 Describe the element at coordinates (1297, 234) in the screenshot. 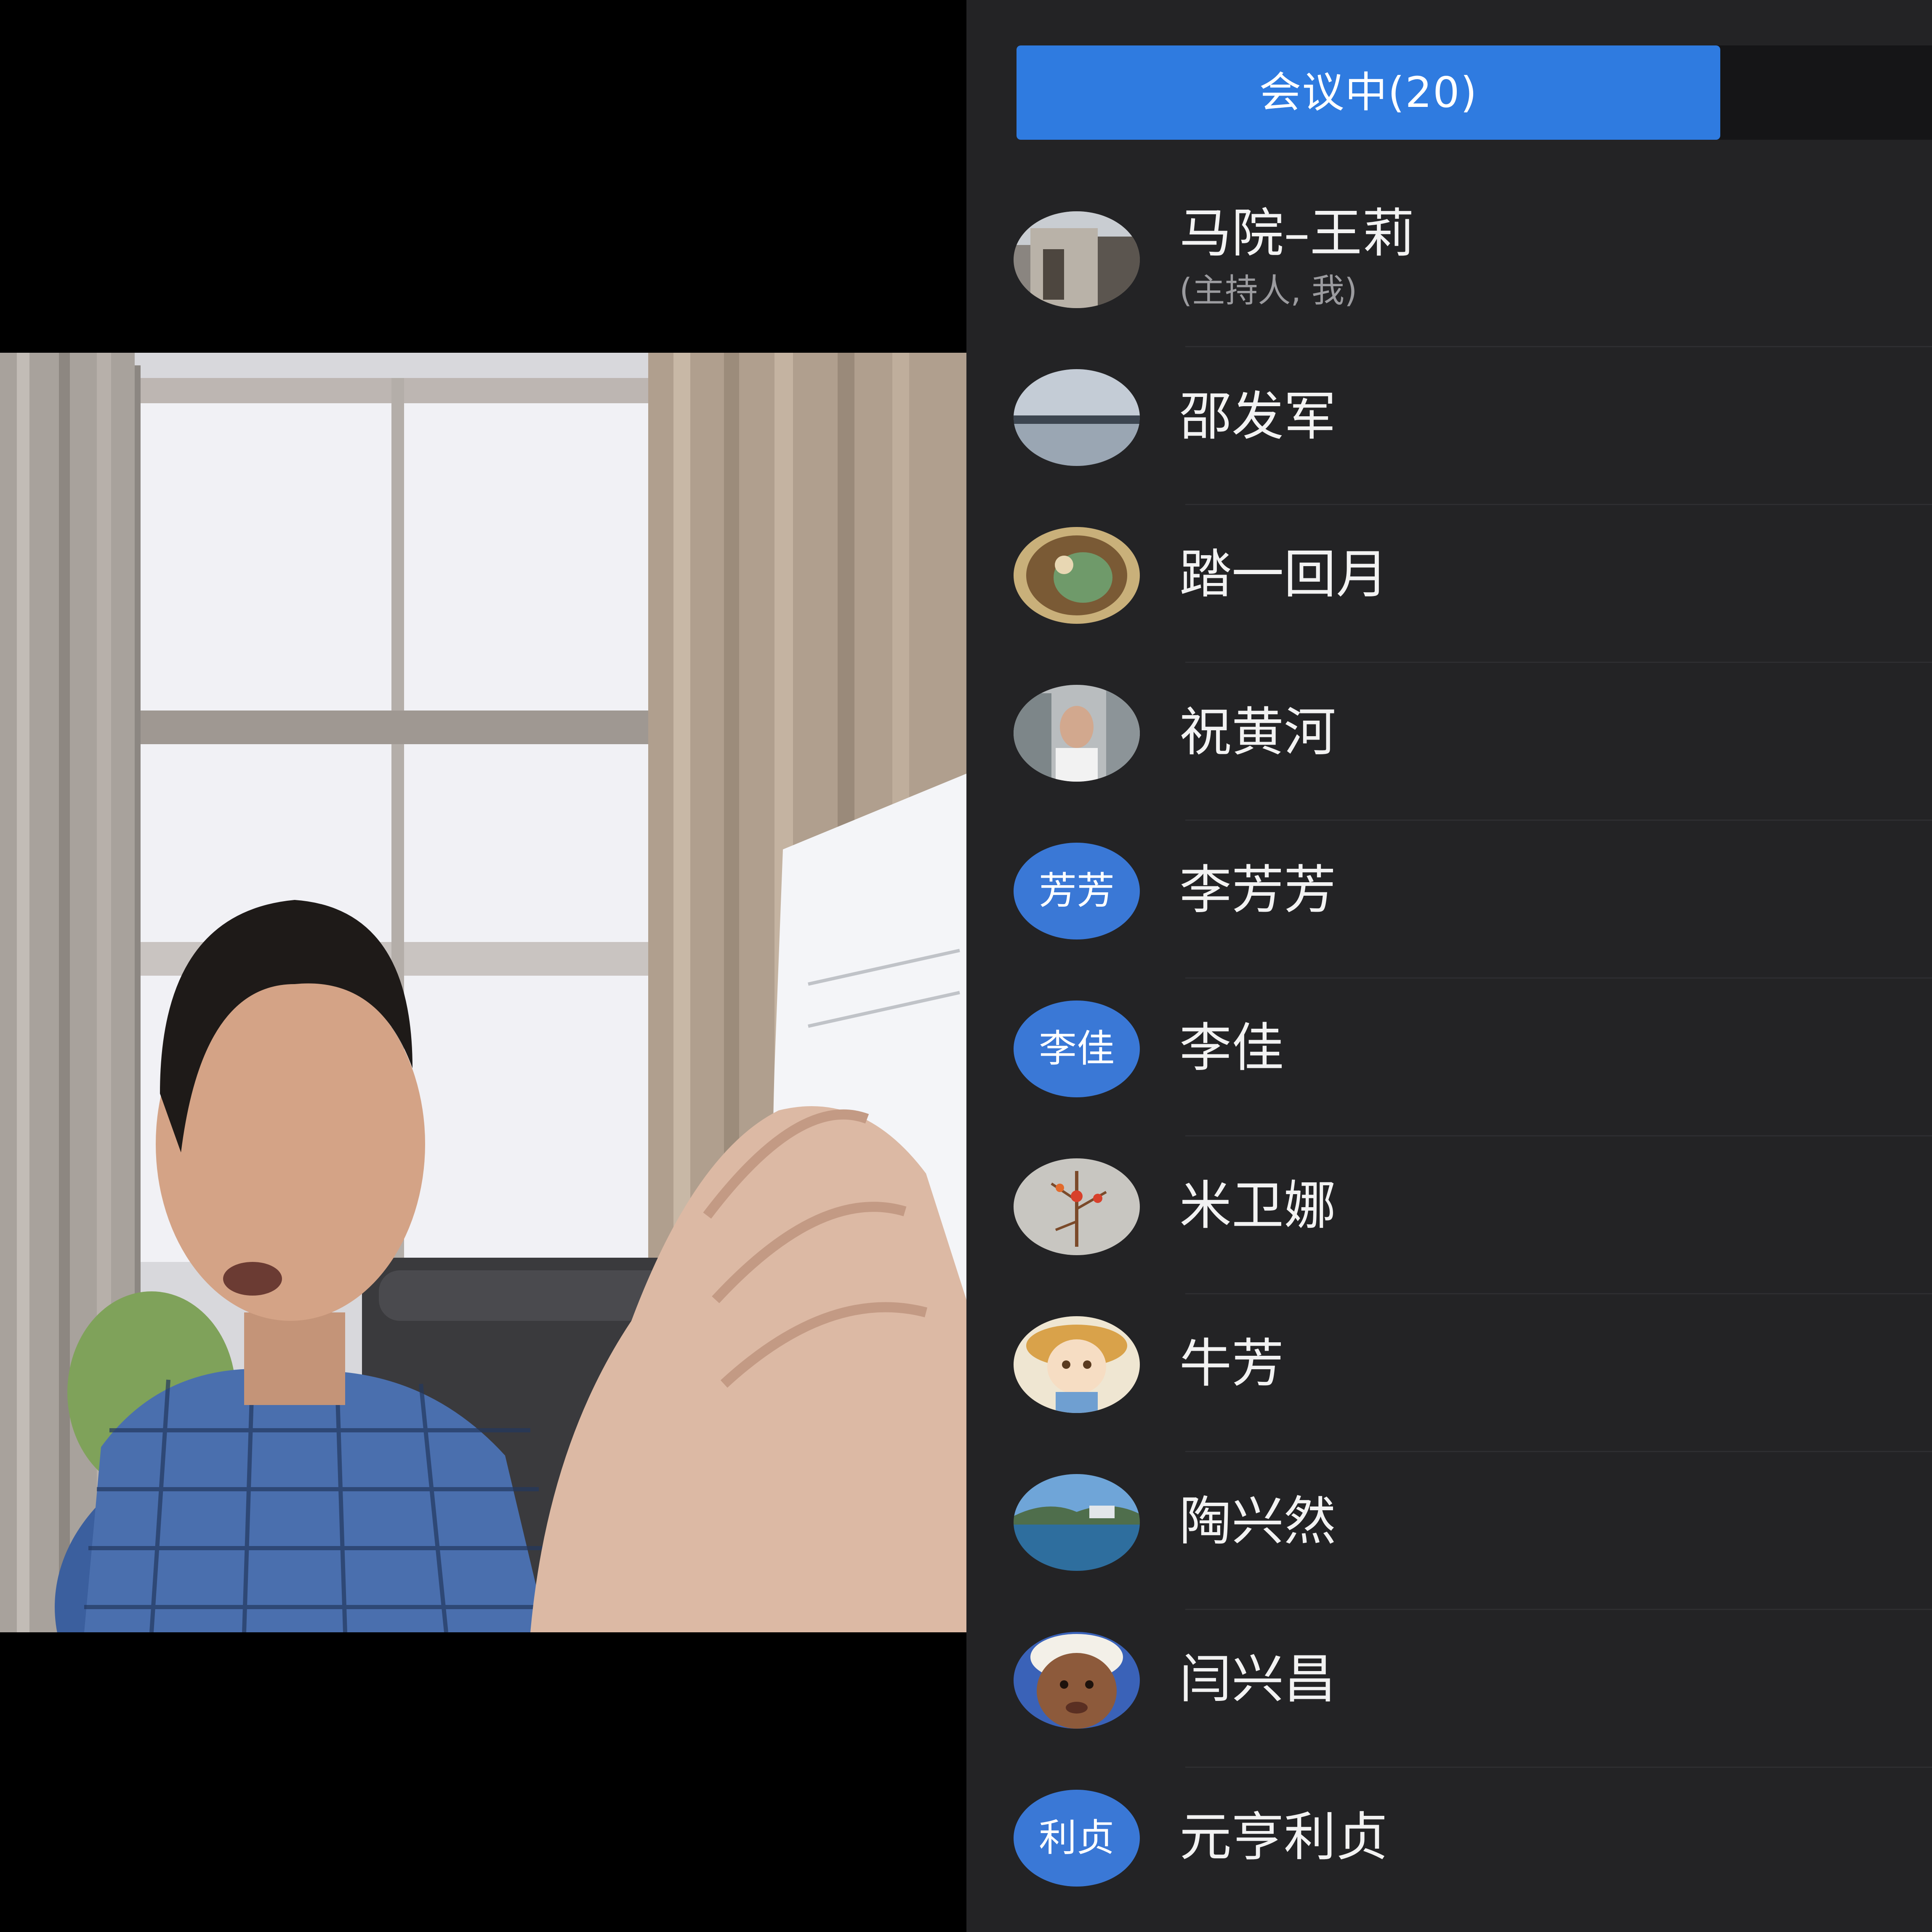

I see `participant-name: 马院–王莉` at that location.